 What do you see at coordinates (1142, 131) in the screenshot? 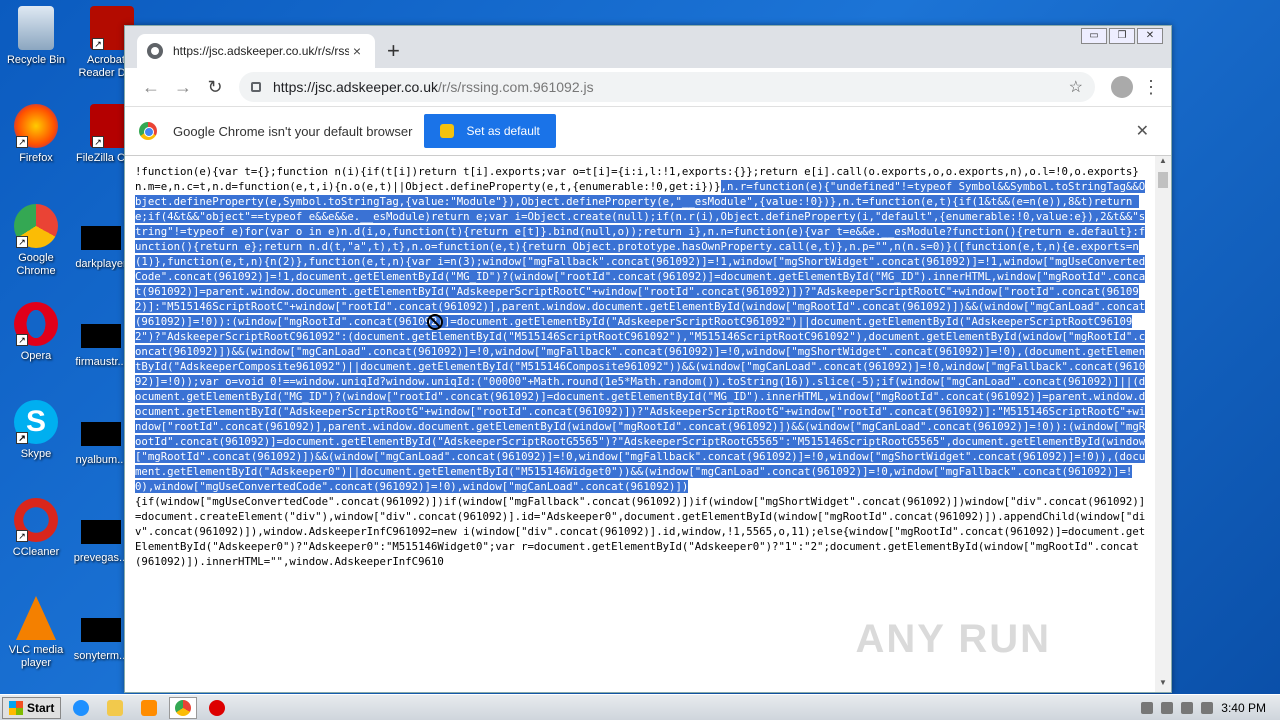
I see `infobar-close-icon: ✕` at bounding box center [1142, 131].